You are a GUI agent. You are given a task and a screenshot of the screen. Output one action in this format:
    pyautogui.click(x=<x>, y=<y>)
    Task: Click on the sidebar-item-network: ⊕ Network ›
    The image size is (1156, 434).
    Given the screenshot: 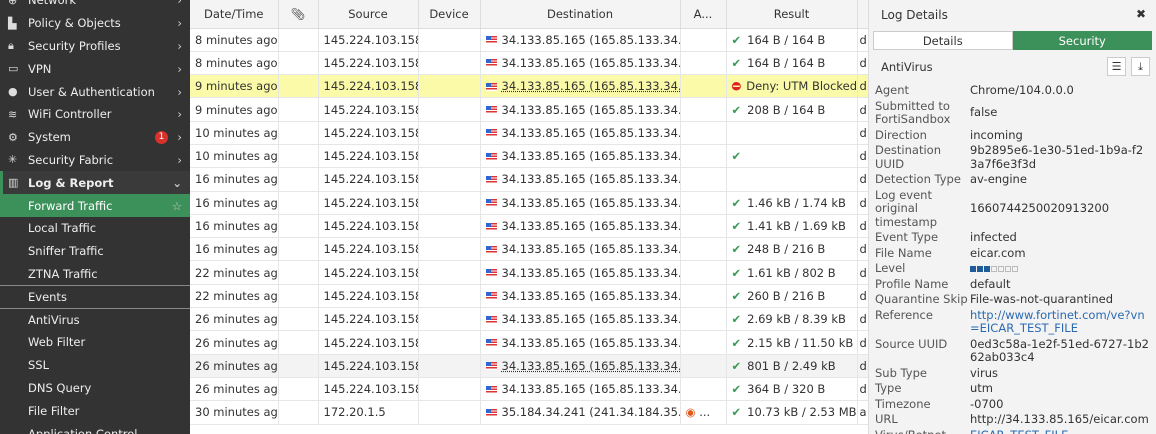 What is the action you would take?
    pyautogui.click(x=95, y=6)
    